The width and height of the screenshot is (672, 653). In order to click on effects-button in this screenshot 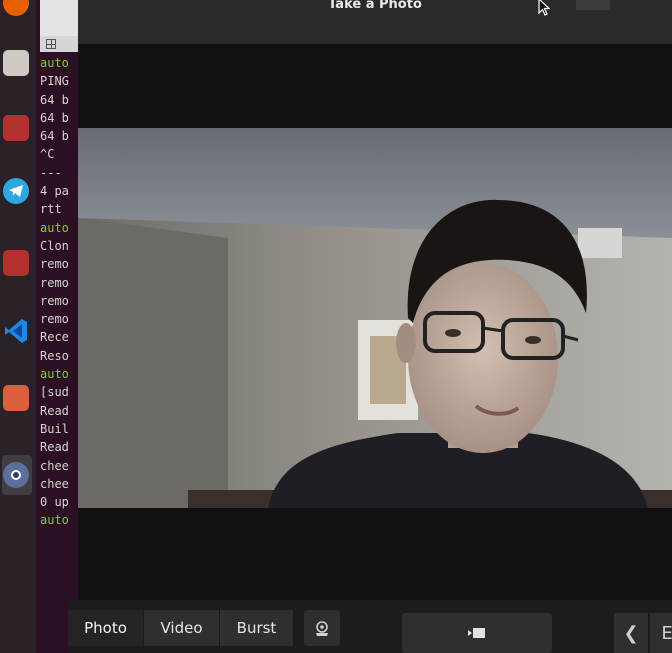, I will do `click(322, 628)`.